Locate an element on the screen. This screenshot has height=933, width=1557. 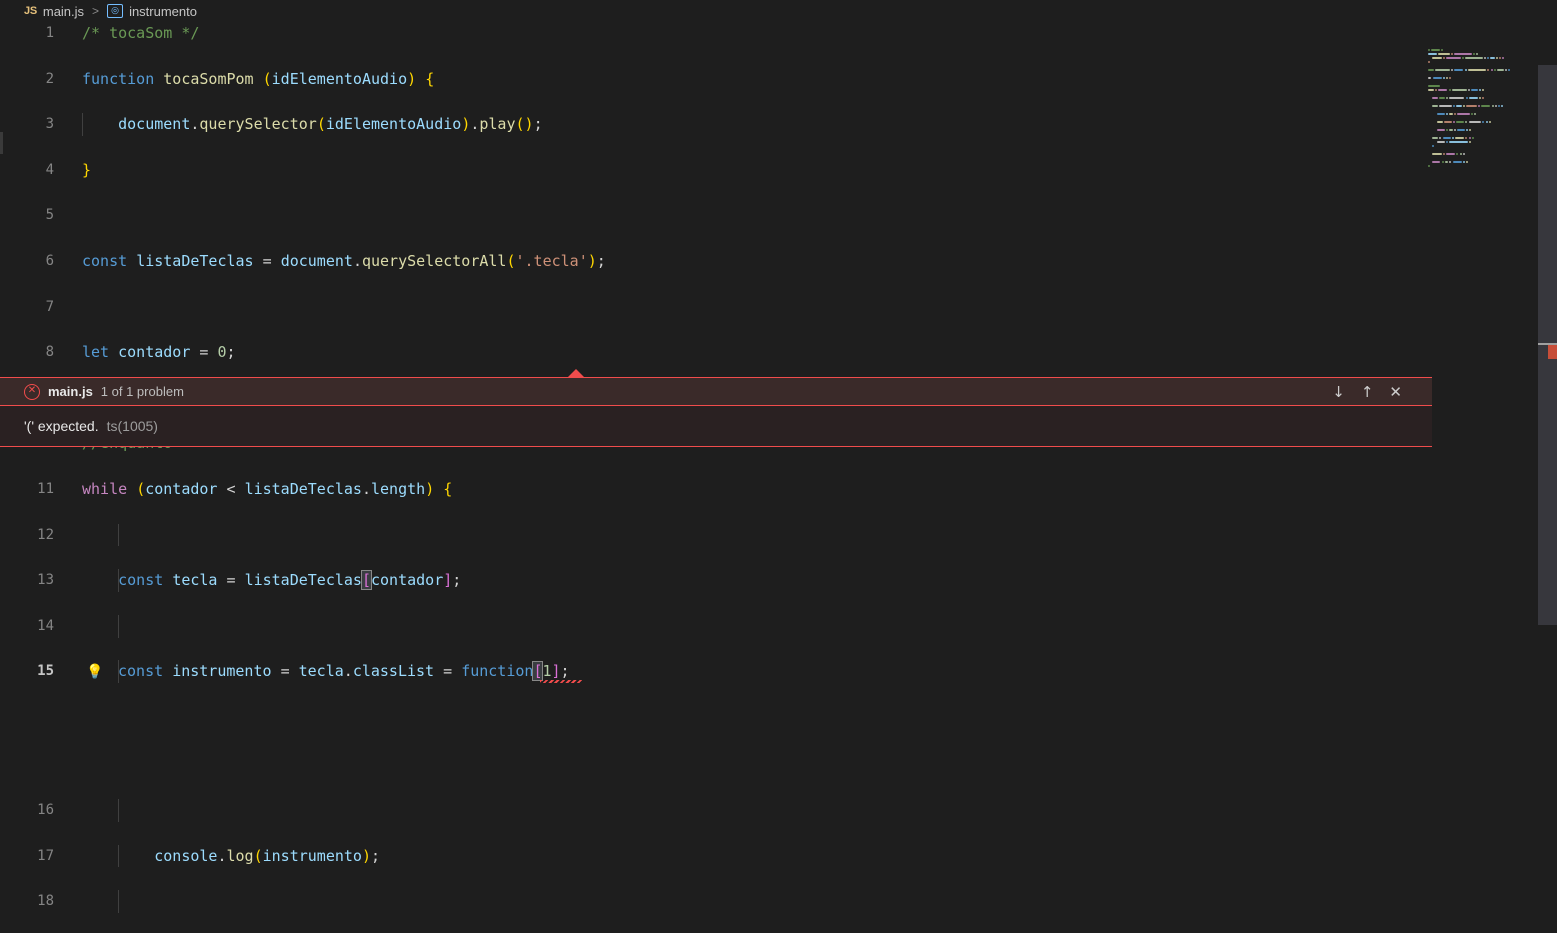
line-number: 1 is located at coordinates (49, 33).